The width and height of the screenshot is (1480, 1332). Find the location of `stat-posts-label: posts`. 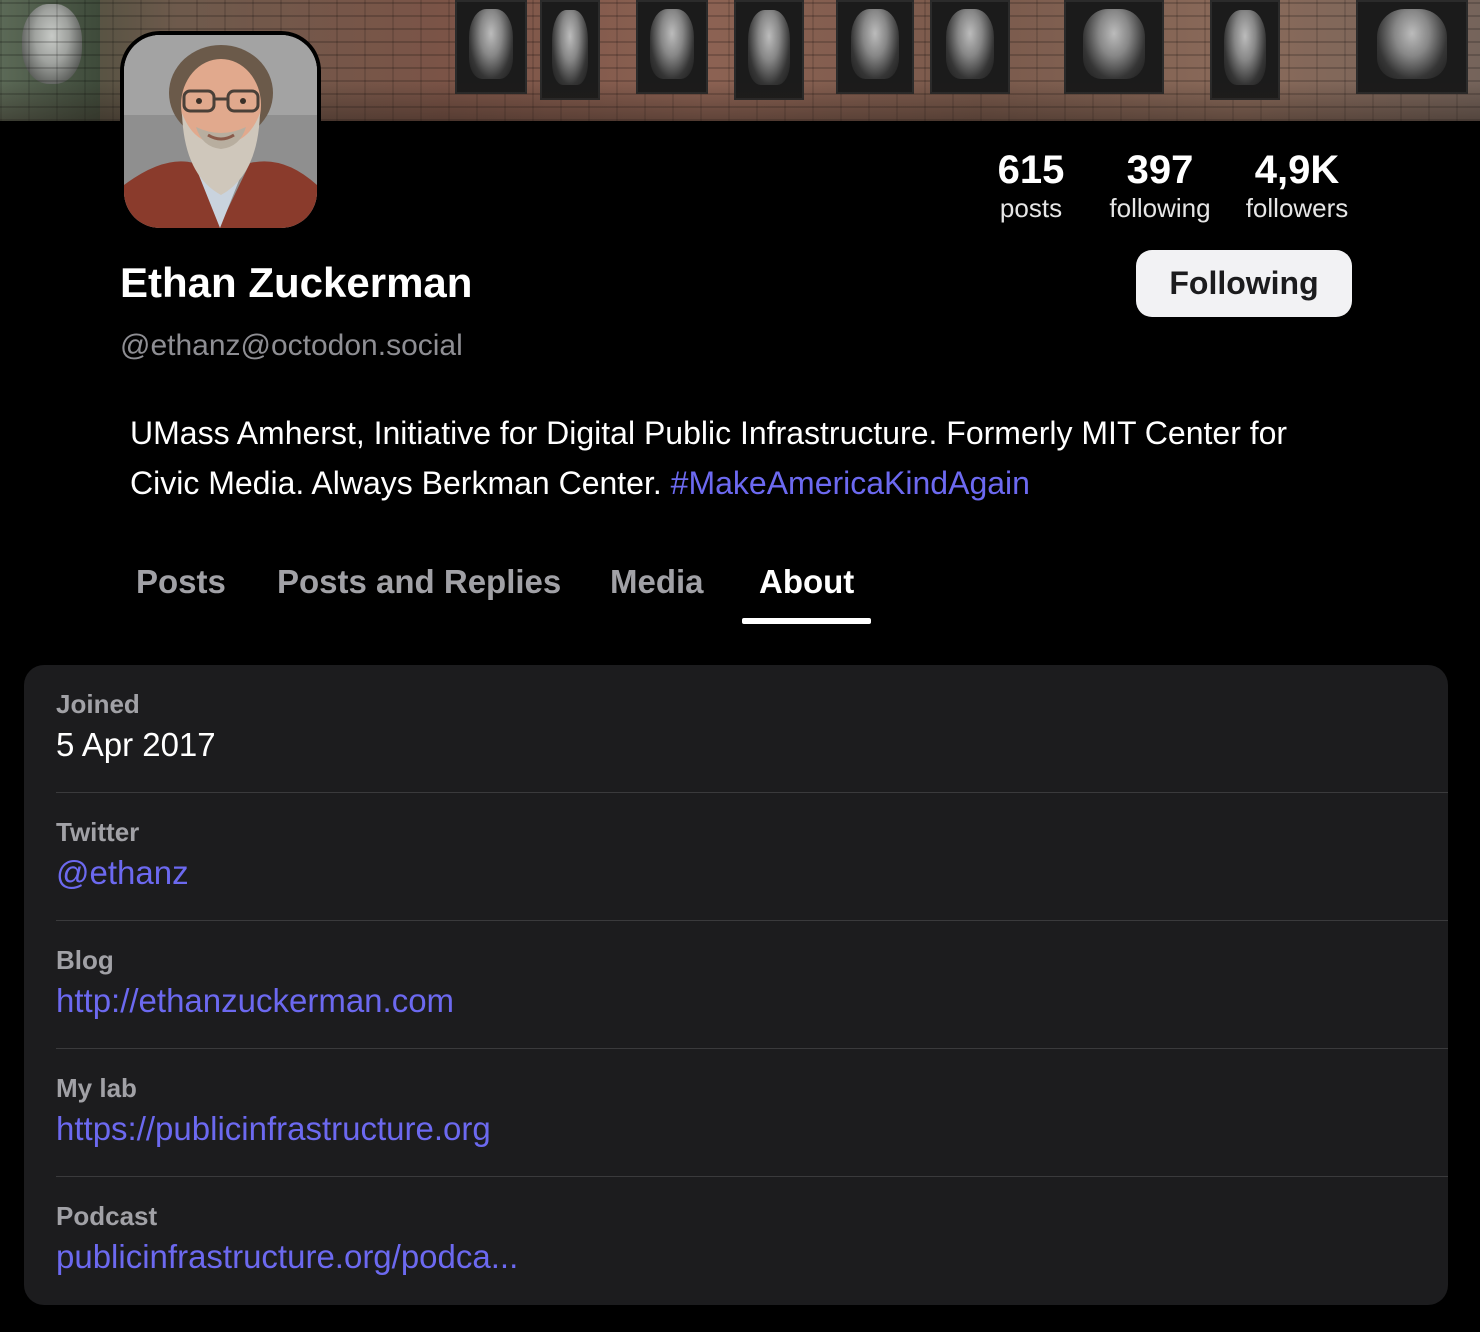

stat-posts-label: posts is located at coordinates (1031, 208).